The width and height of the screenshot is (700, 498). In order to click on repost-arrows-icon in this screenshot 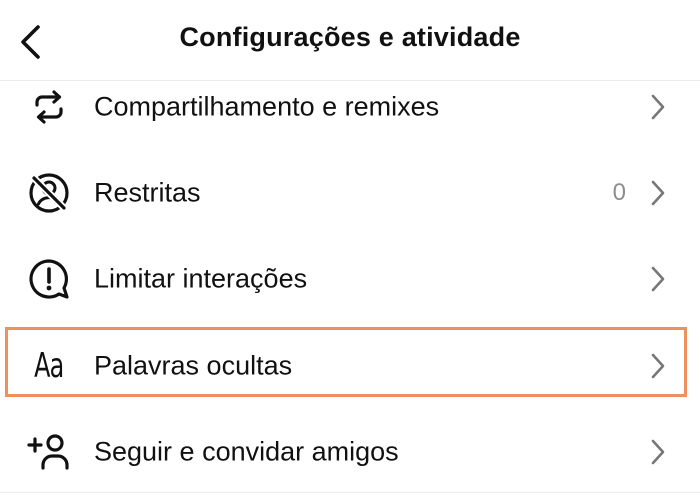, I will do `click(49, 107)`.